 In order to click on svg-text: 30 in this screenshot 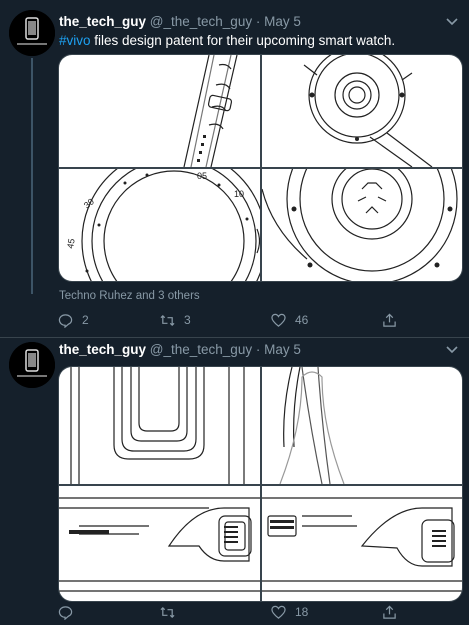, I will do `click(89, 203)`.